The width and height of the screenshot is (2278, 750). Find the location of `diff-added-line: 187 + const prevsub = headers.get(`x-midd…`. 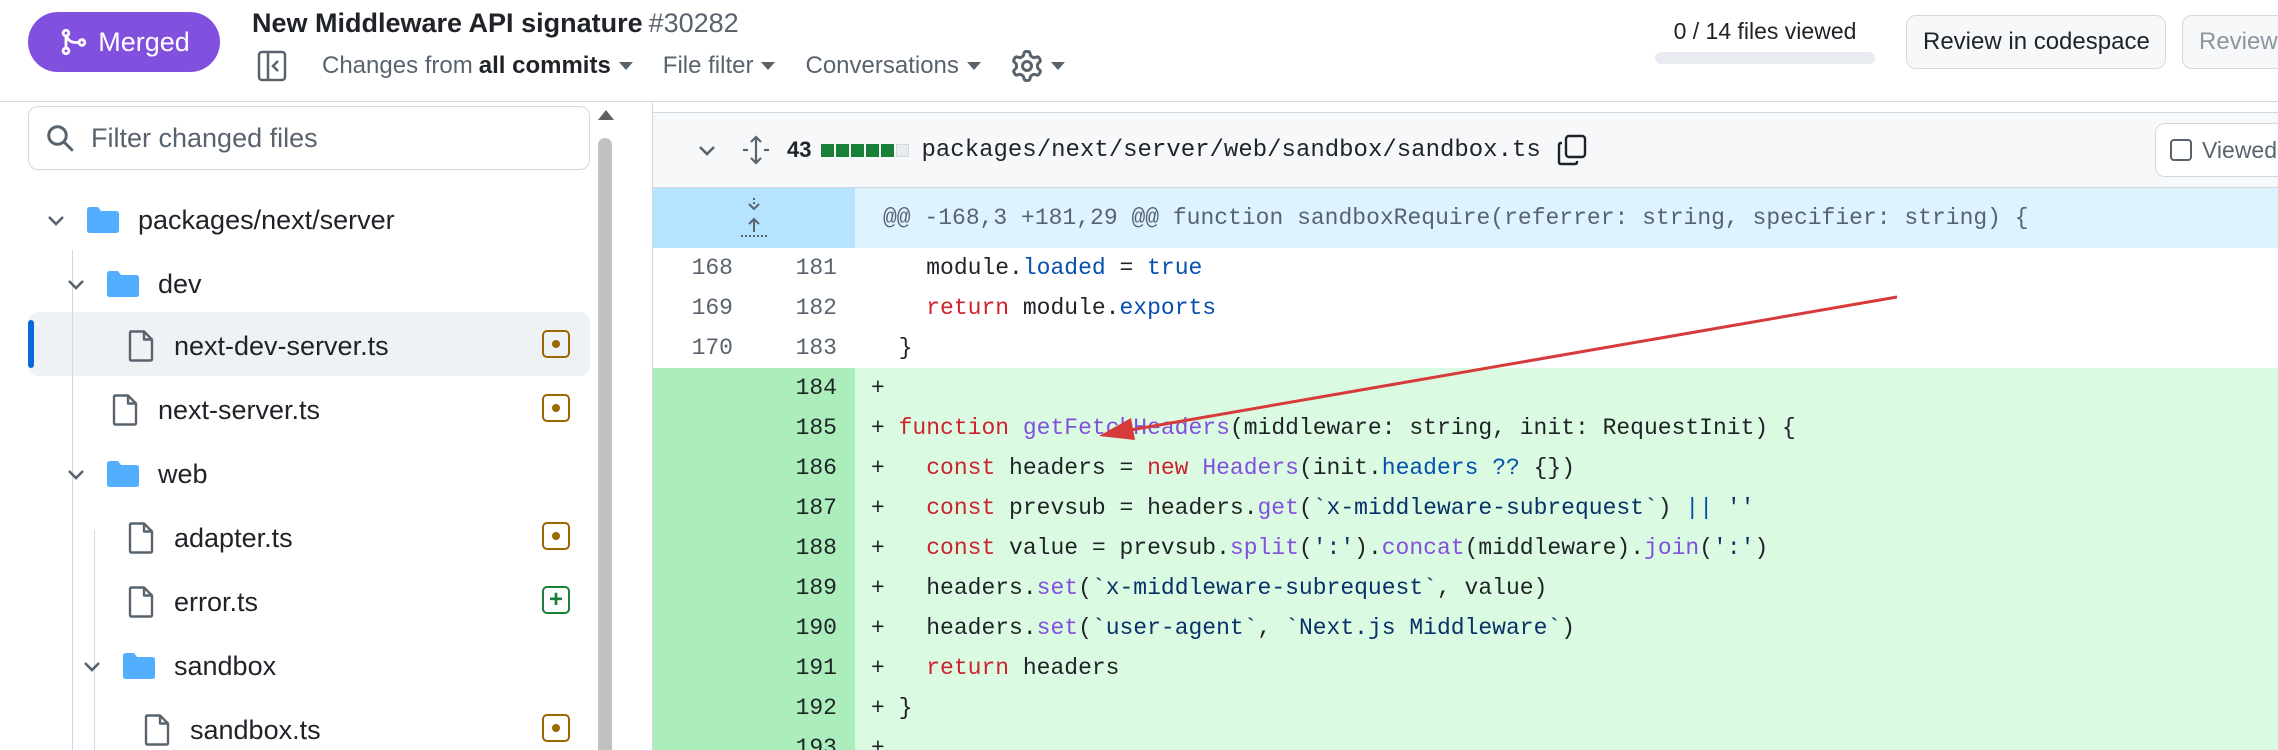

diff-added-line: 187 + const prevsub = headers.get(`x-midd… is located at coordinates (1465, 508).